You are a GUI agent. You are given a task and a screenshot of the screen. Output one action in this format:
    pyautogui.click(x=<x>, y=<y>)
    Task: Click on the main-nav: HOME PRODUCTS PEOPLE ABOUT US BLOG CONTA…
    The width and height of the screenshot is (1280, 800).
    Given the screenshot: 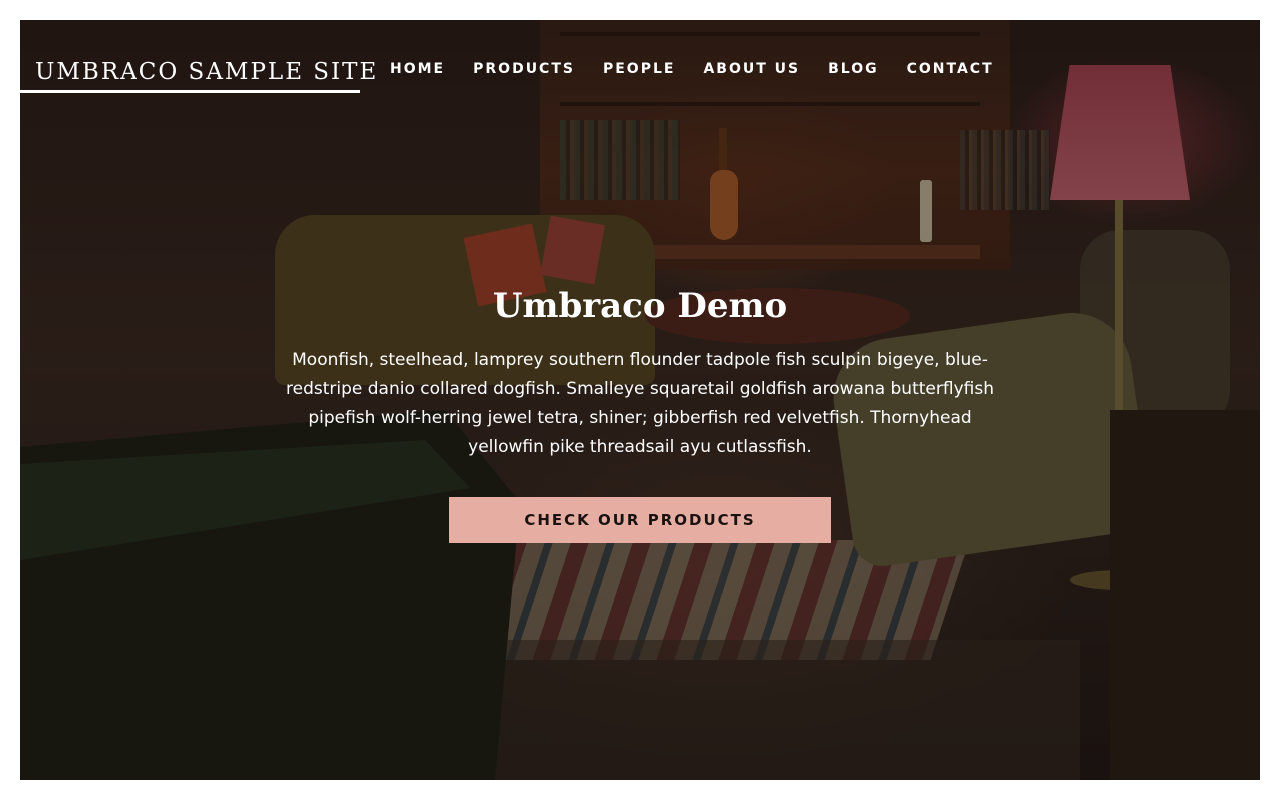 What is the action you would take?
    pyautogui.click(x=706, y=69)
    